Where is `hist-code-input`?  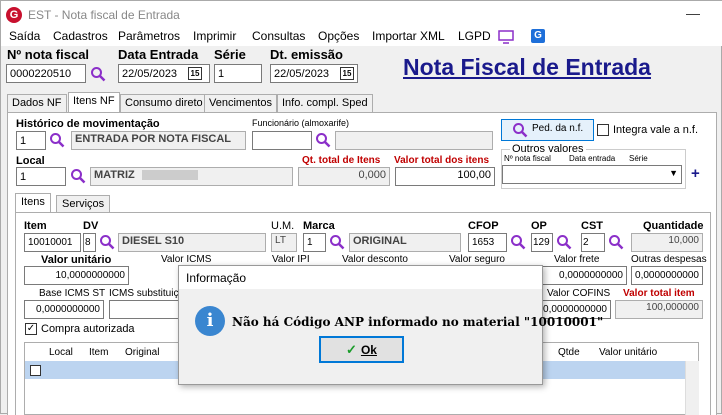 hist-code-input is located at coordinates (31, 140).